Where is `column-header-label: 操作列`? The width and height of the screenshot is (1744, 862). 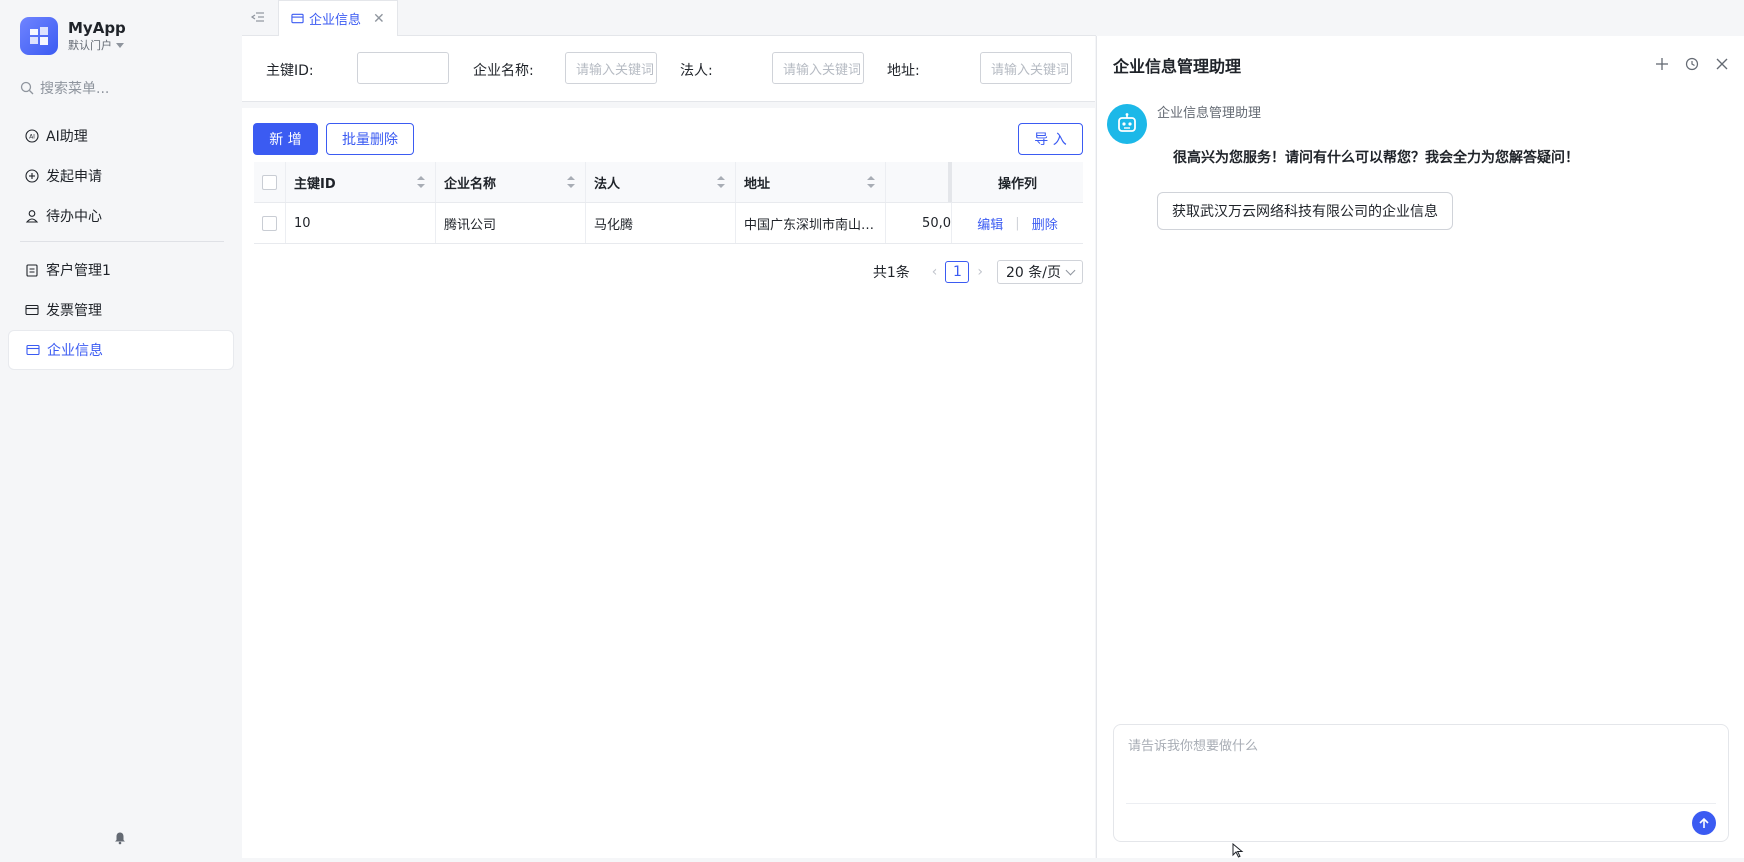 column-header-label: 操作列 is located at coordinates (1017, 184).